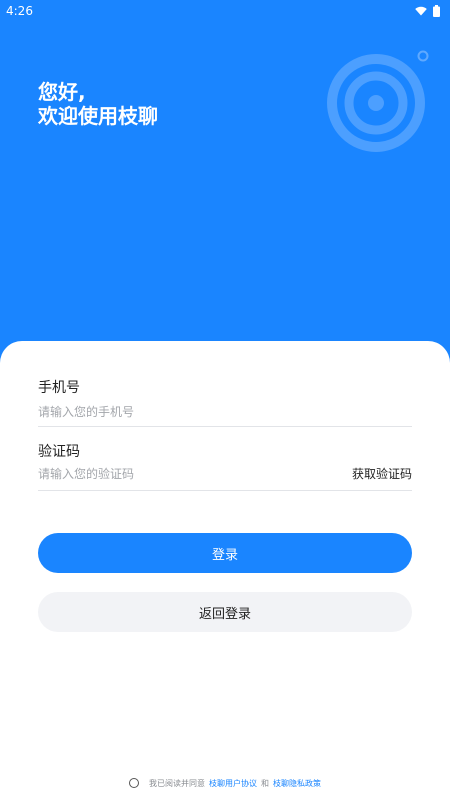 Image resolution: width=450 pixels, height=800 pixels. I want to click on code-input, so click(178, 474).